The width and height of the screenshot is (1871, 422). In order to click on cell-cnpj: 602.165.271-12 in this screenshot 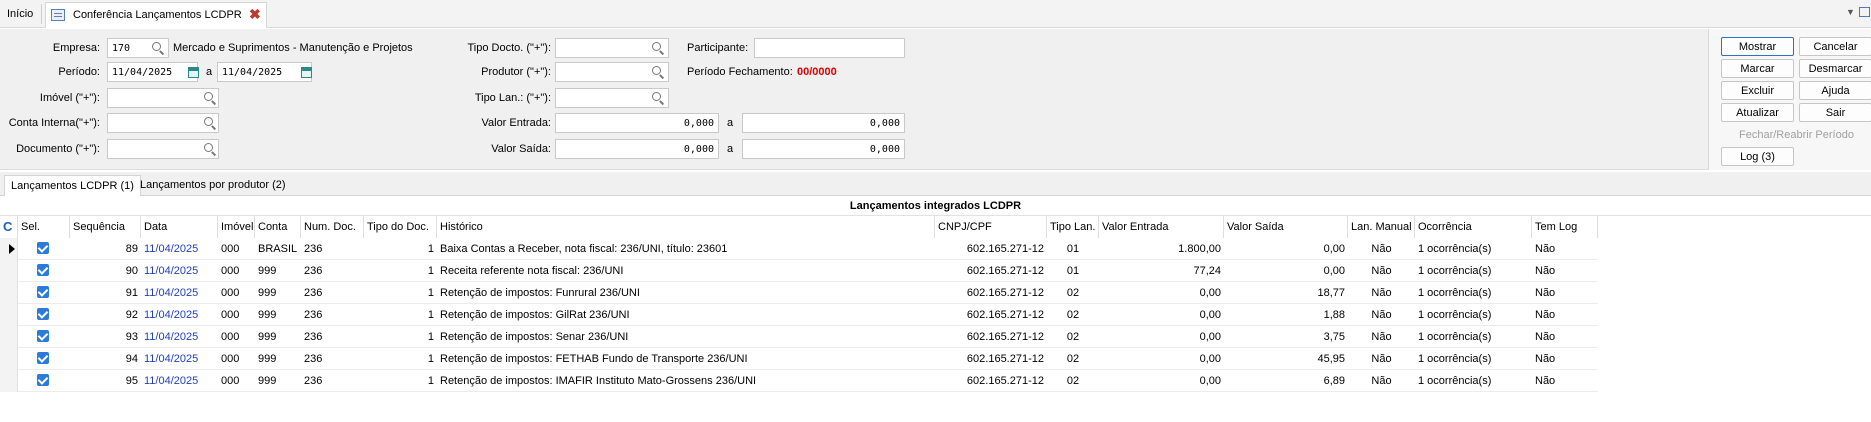, I will do `click(1005, 315)`.